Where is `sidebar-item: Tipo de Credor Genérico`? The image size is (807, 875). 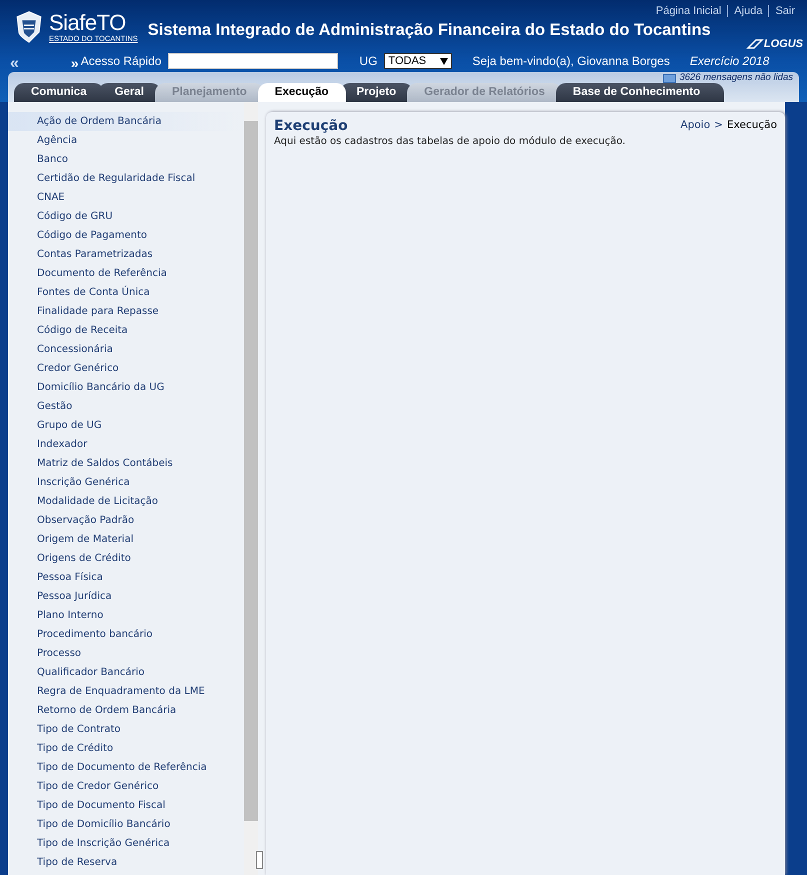
sidebar-item: Tipo de Credor Genérico is located at coordinates (126, 786).